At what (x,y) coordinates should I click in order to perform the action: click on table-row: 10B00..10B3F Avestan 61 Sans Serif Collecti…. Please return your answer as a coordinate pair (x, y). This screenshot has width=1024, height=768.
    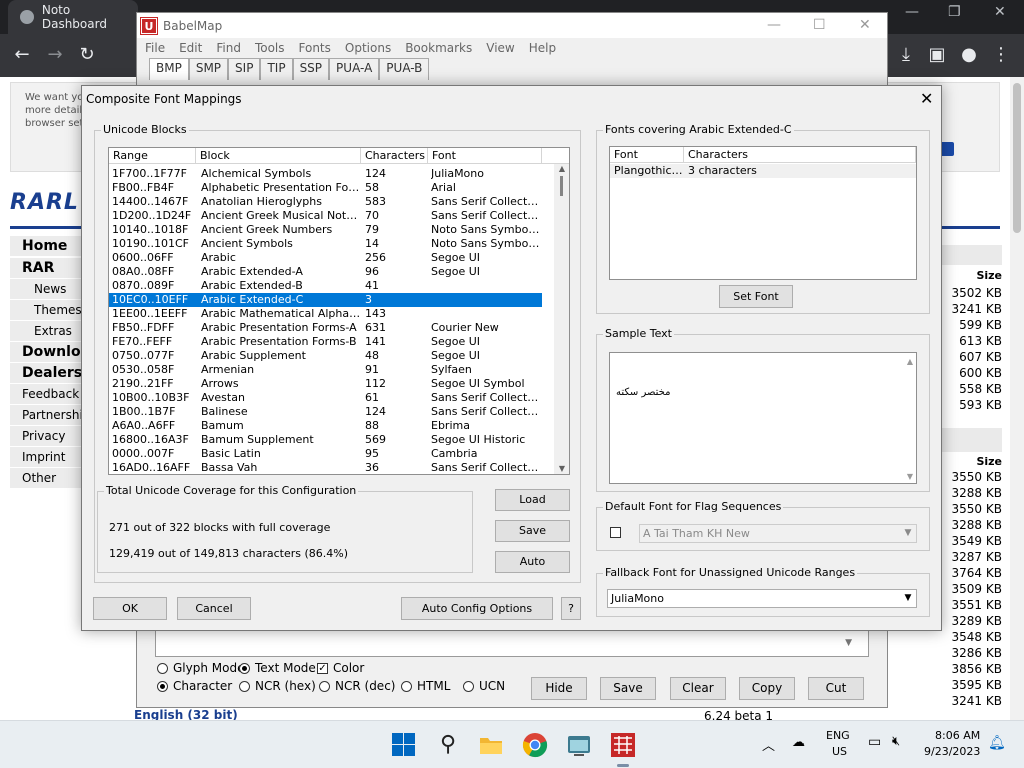
    Looking at the image, I should click on (325, 398).